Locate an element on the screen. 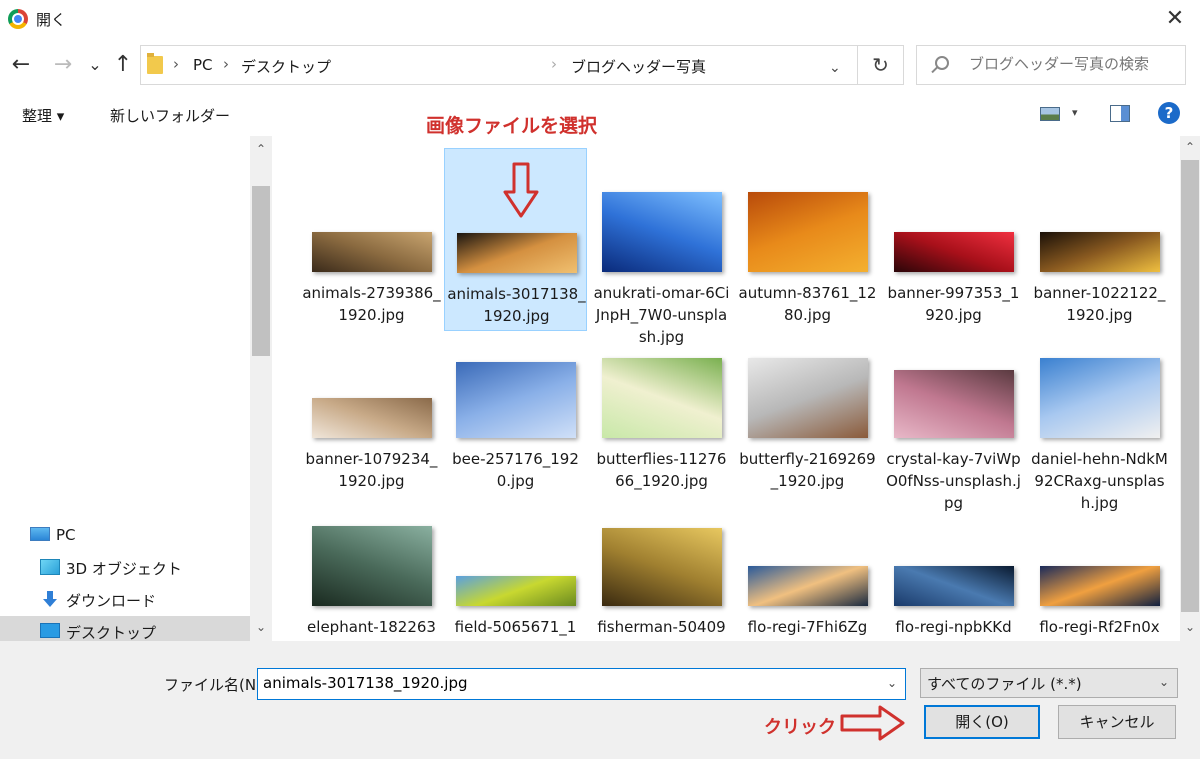  annotation-click: クリック is located at coordinates (800, 727).